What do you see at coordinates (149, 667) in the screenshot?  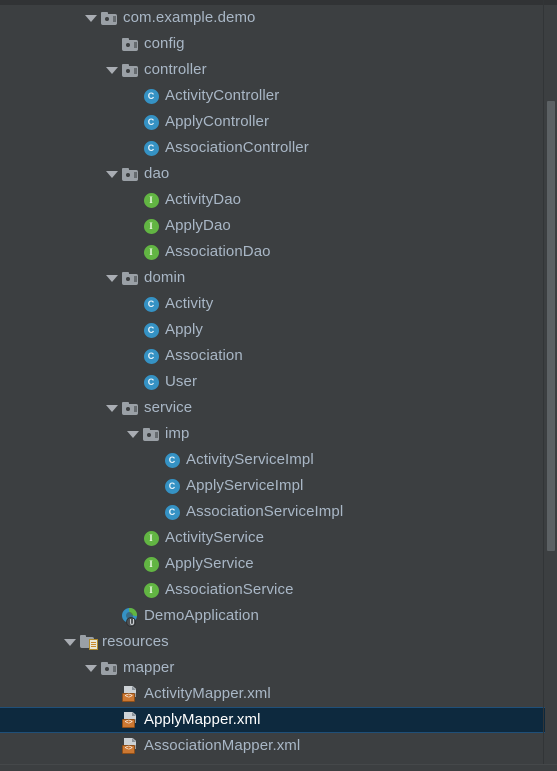 I see `tree-row-label: mapper` at bounding box center [149, 667].